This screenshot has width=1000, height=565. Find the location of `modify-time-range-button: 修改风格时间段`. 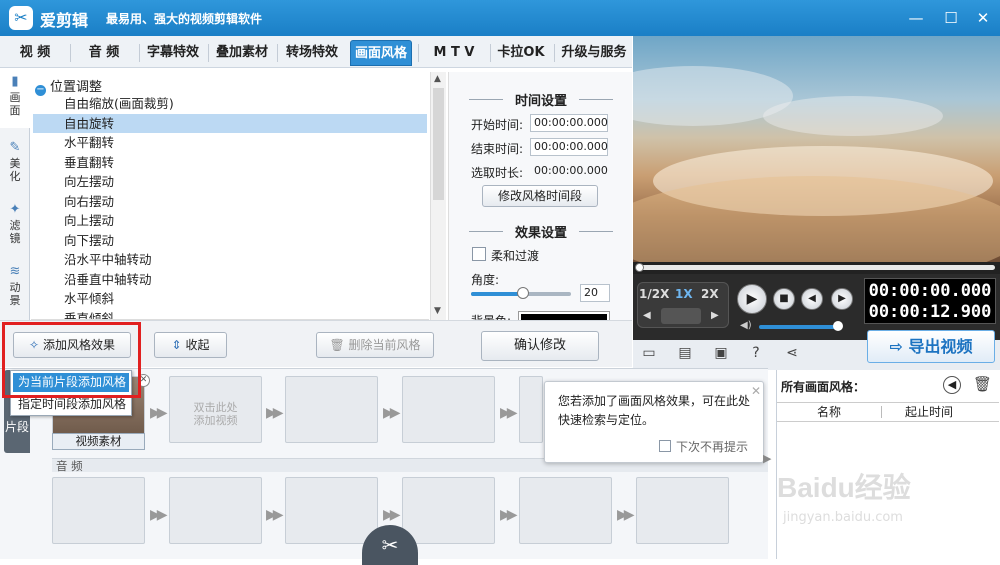

modify-time-range-button: 修改风格时间段 is located at coordinates (540, 196).